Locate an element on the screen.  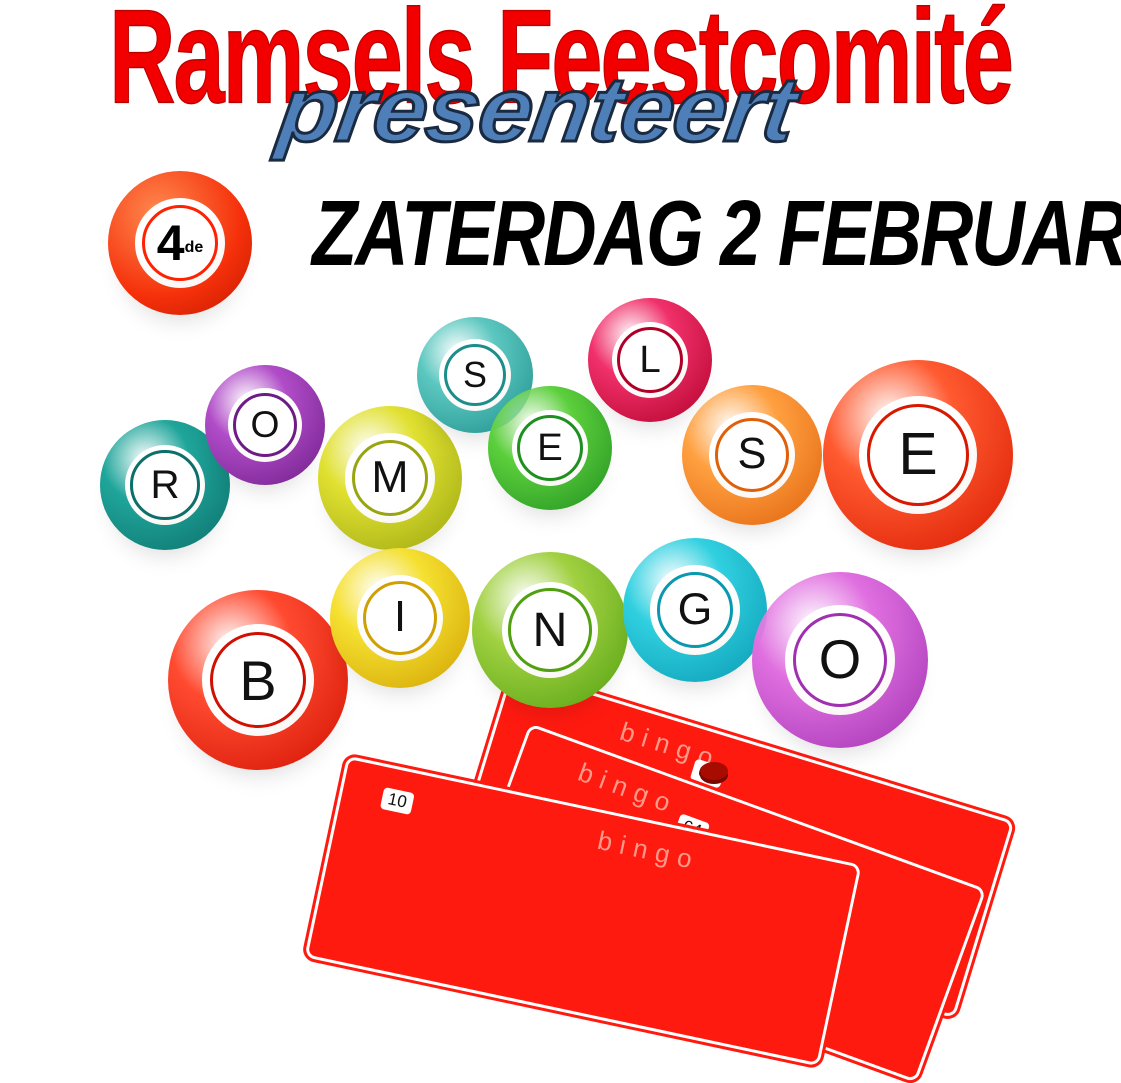
ball-letter: N is located at coordinates (550, 630).